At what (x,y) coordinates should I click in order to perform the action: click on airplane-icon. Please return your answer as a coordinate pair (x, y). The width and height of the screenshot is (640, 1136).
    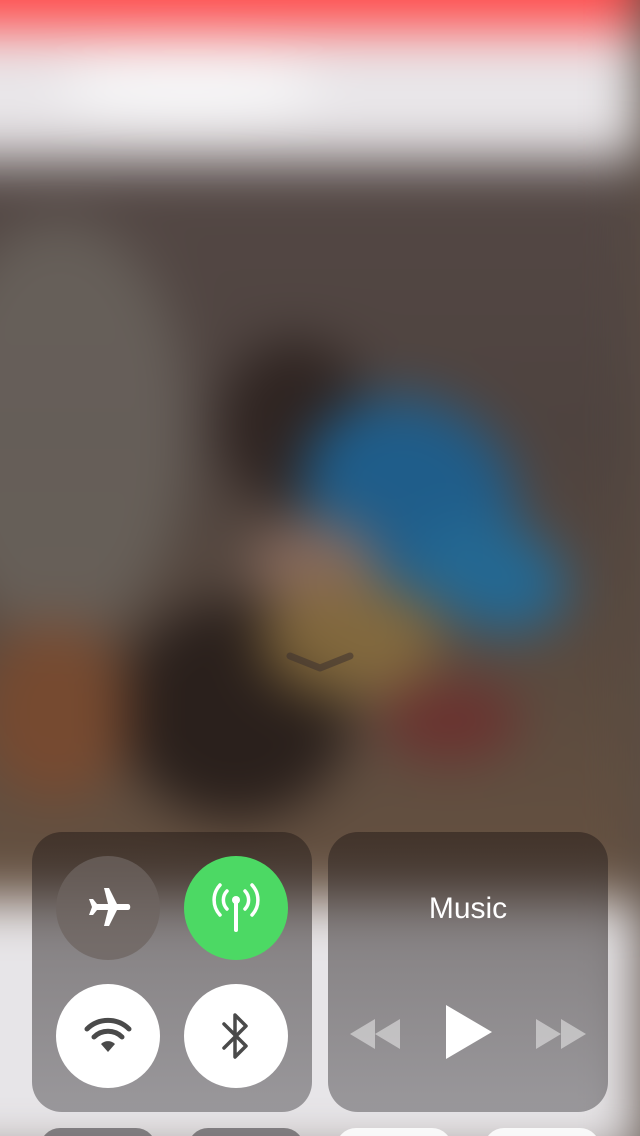
    Looking at the image, I should click on (110, 907).